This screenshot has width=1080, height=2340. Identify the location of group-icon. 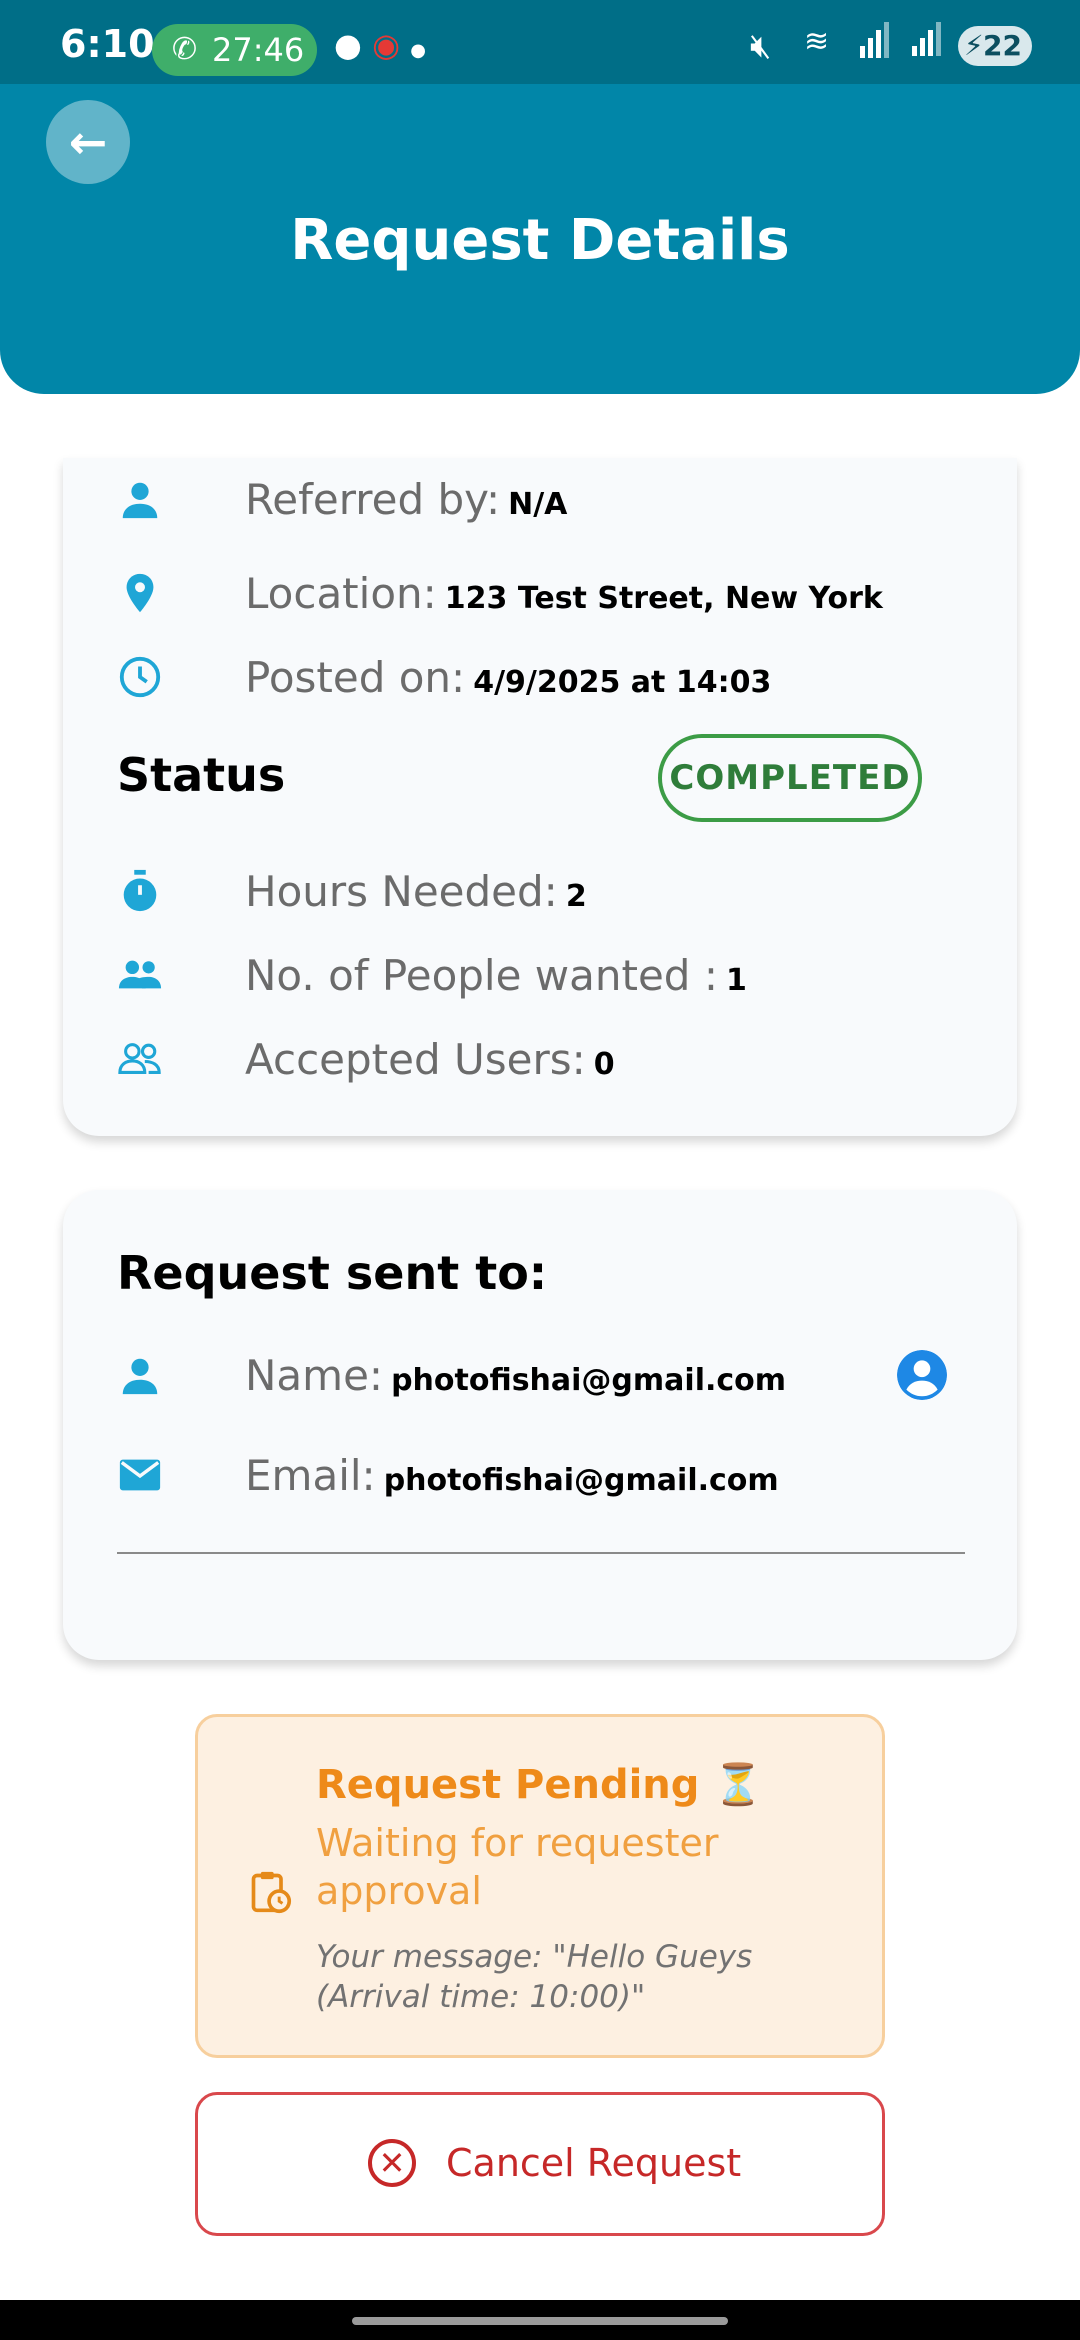
(140, 974).